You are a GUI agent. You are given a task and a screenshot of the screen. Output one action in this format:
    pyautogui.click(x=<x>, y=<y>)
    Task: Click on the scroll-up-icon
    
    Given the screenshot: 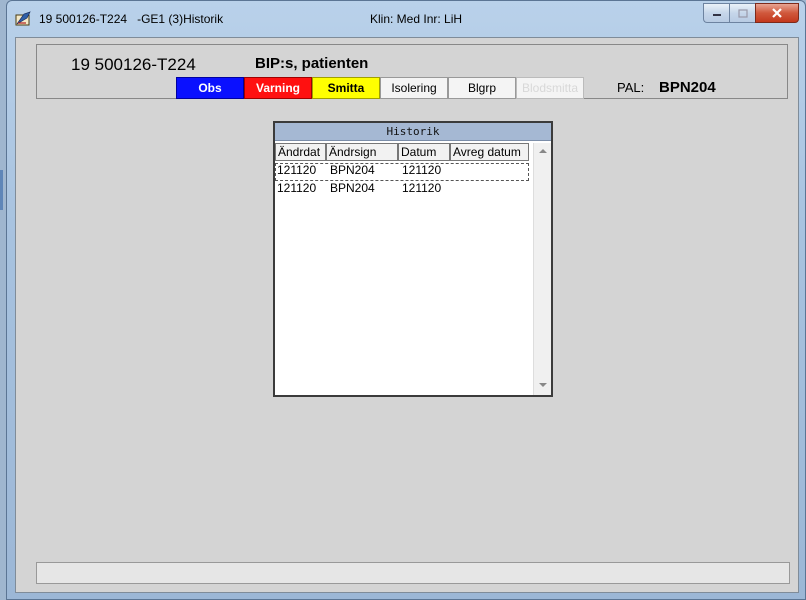 What is the action you would take?
    pyautogui.click(x=543, y=151)
    